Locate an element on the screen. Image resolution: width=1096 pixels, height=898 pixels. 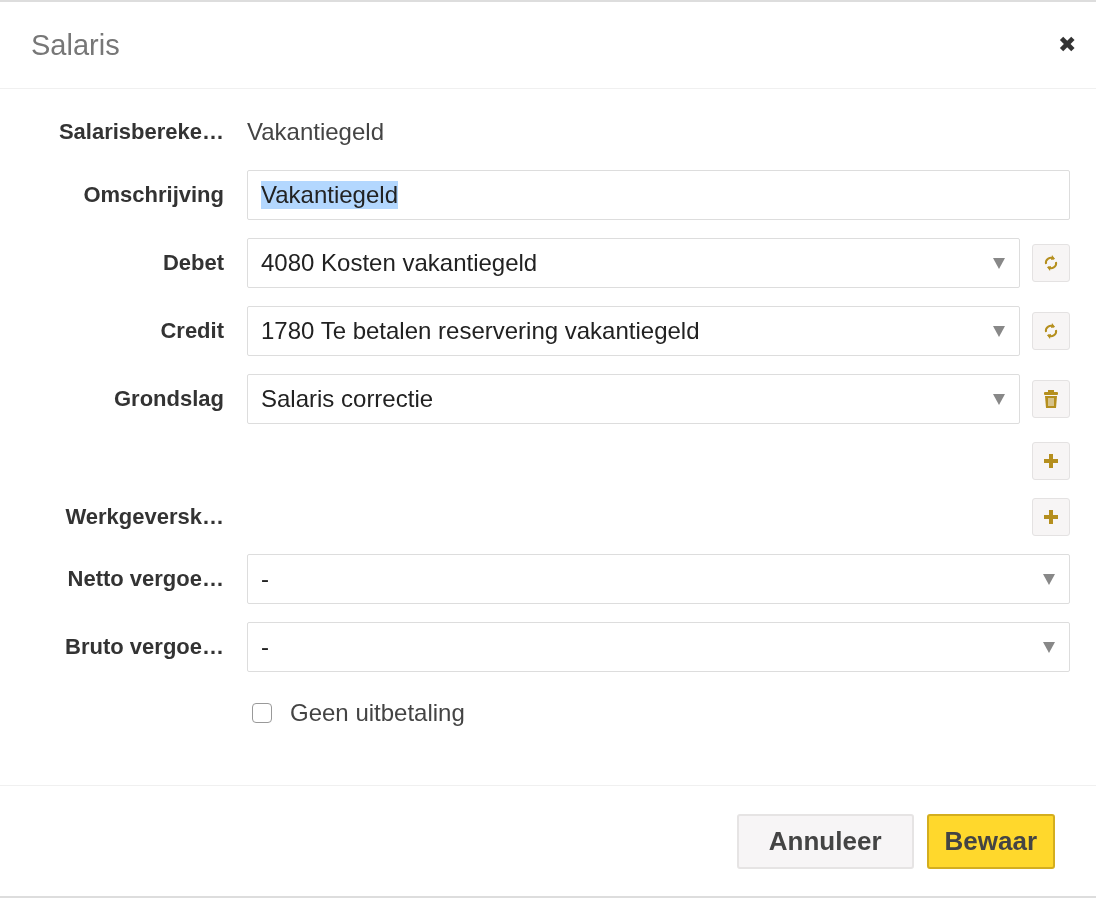
cancel-button: Annuleer is located at coordinates (825, 841).